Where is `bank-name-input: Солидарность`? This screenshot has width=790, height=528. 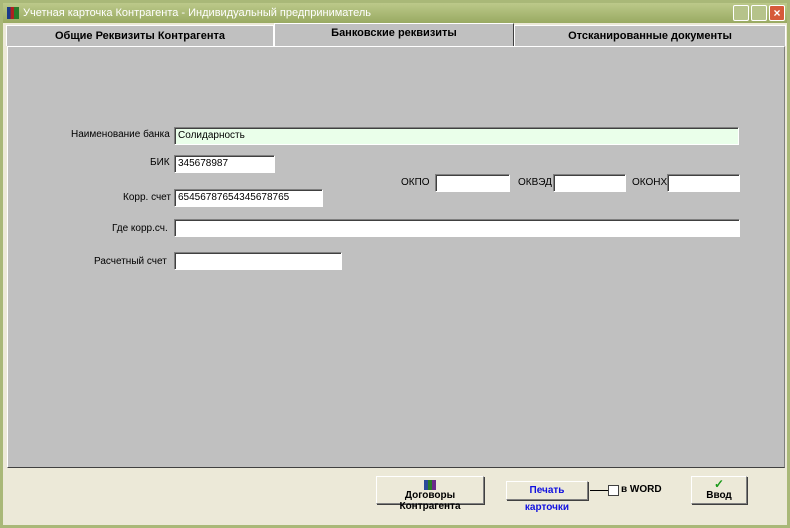
bank-name-input: Солидарность is located at coordinates (456, 136).